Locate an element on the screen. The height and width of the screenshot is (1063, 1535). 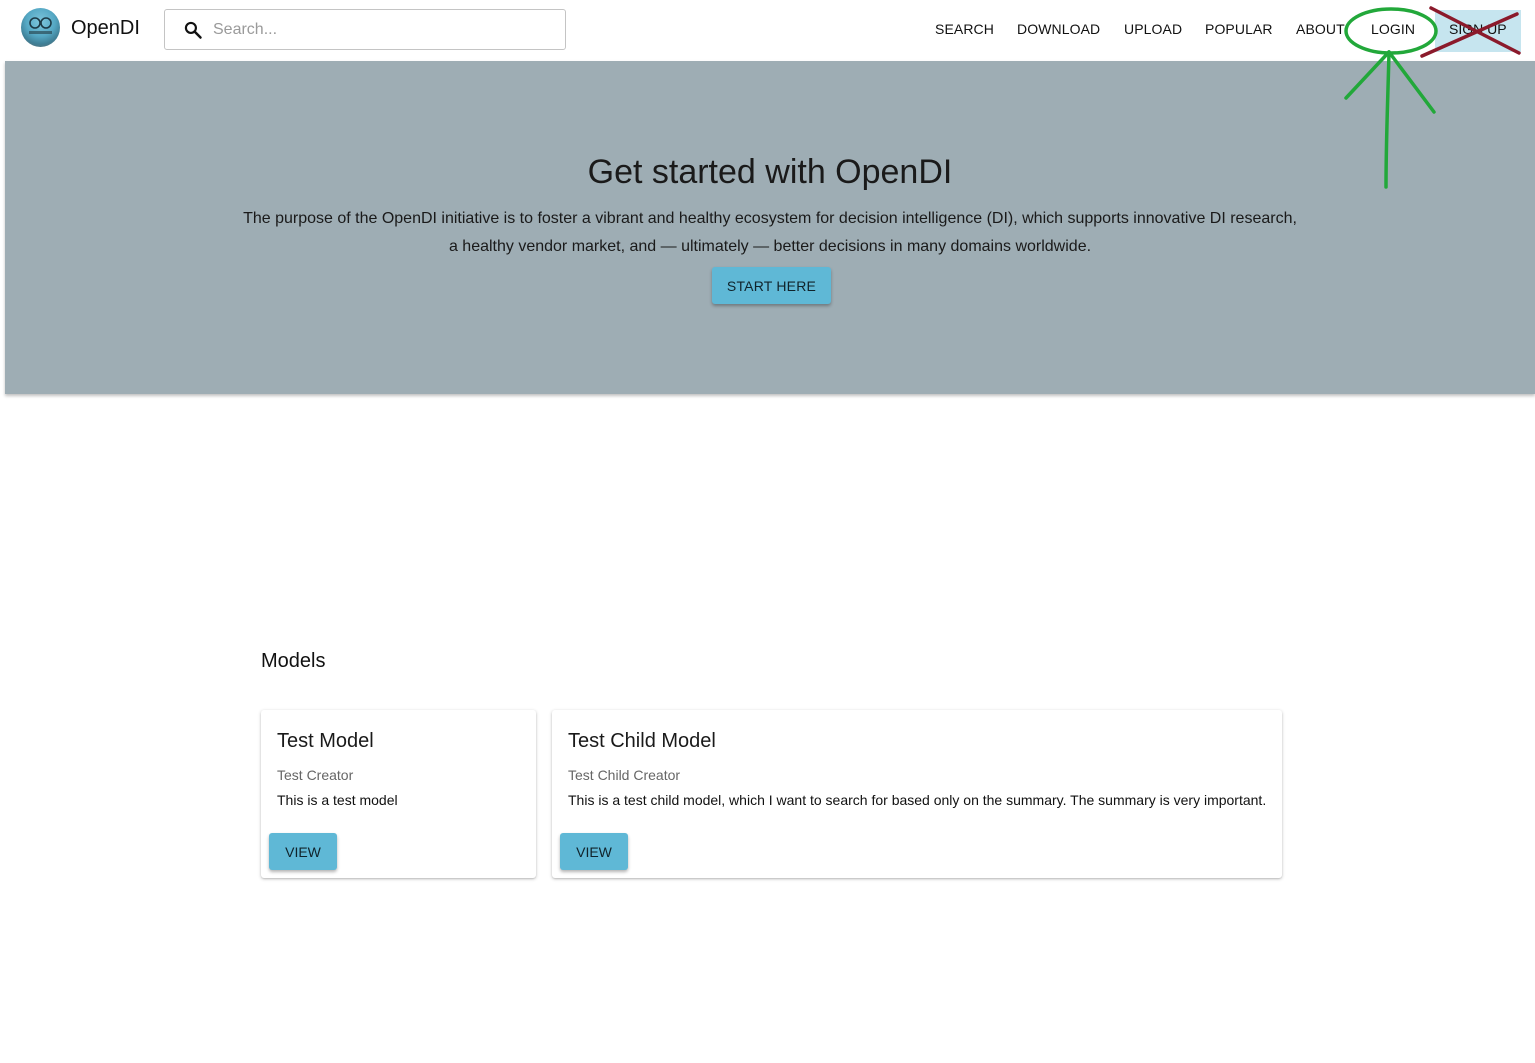
model-creator: Test Child Creator is located at coordinates (624, 775).